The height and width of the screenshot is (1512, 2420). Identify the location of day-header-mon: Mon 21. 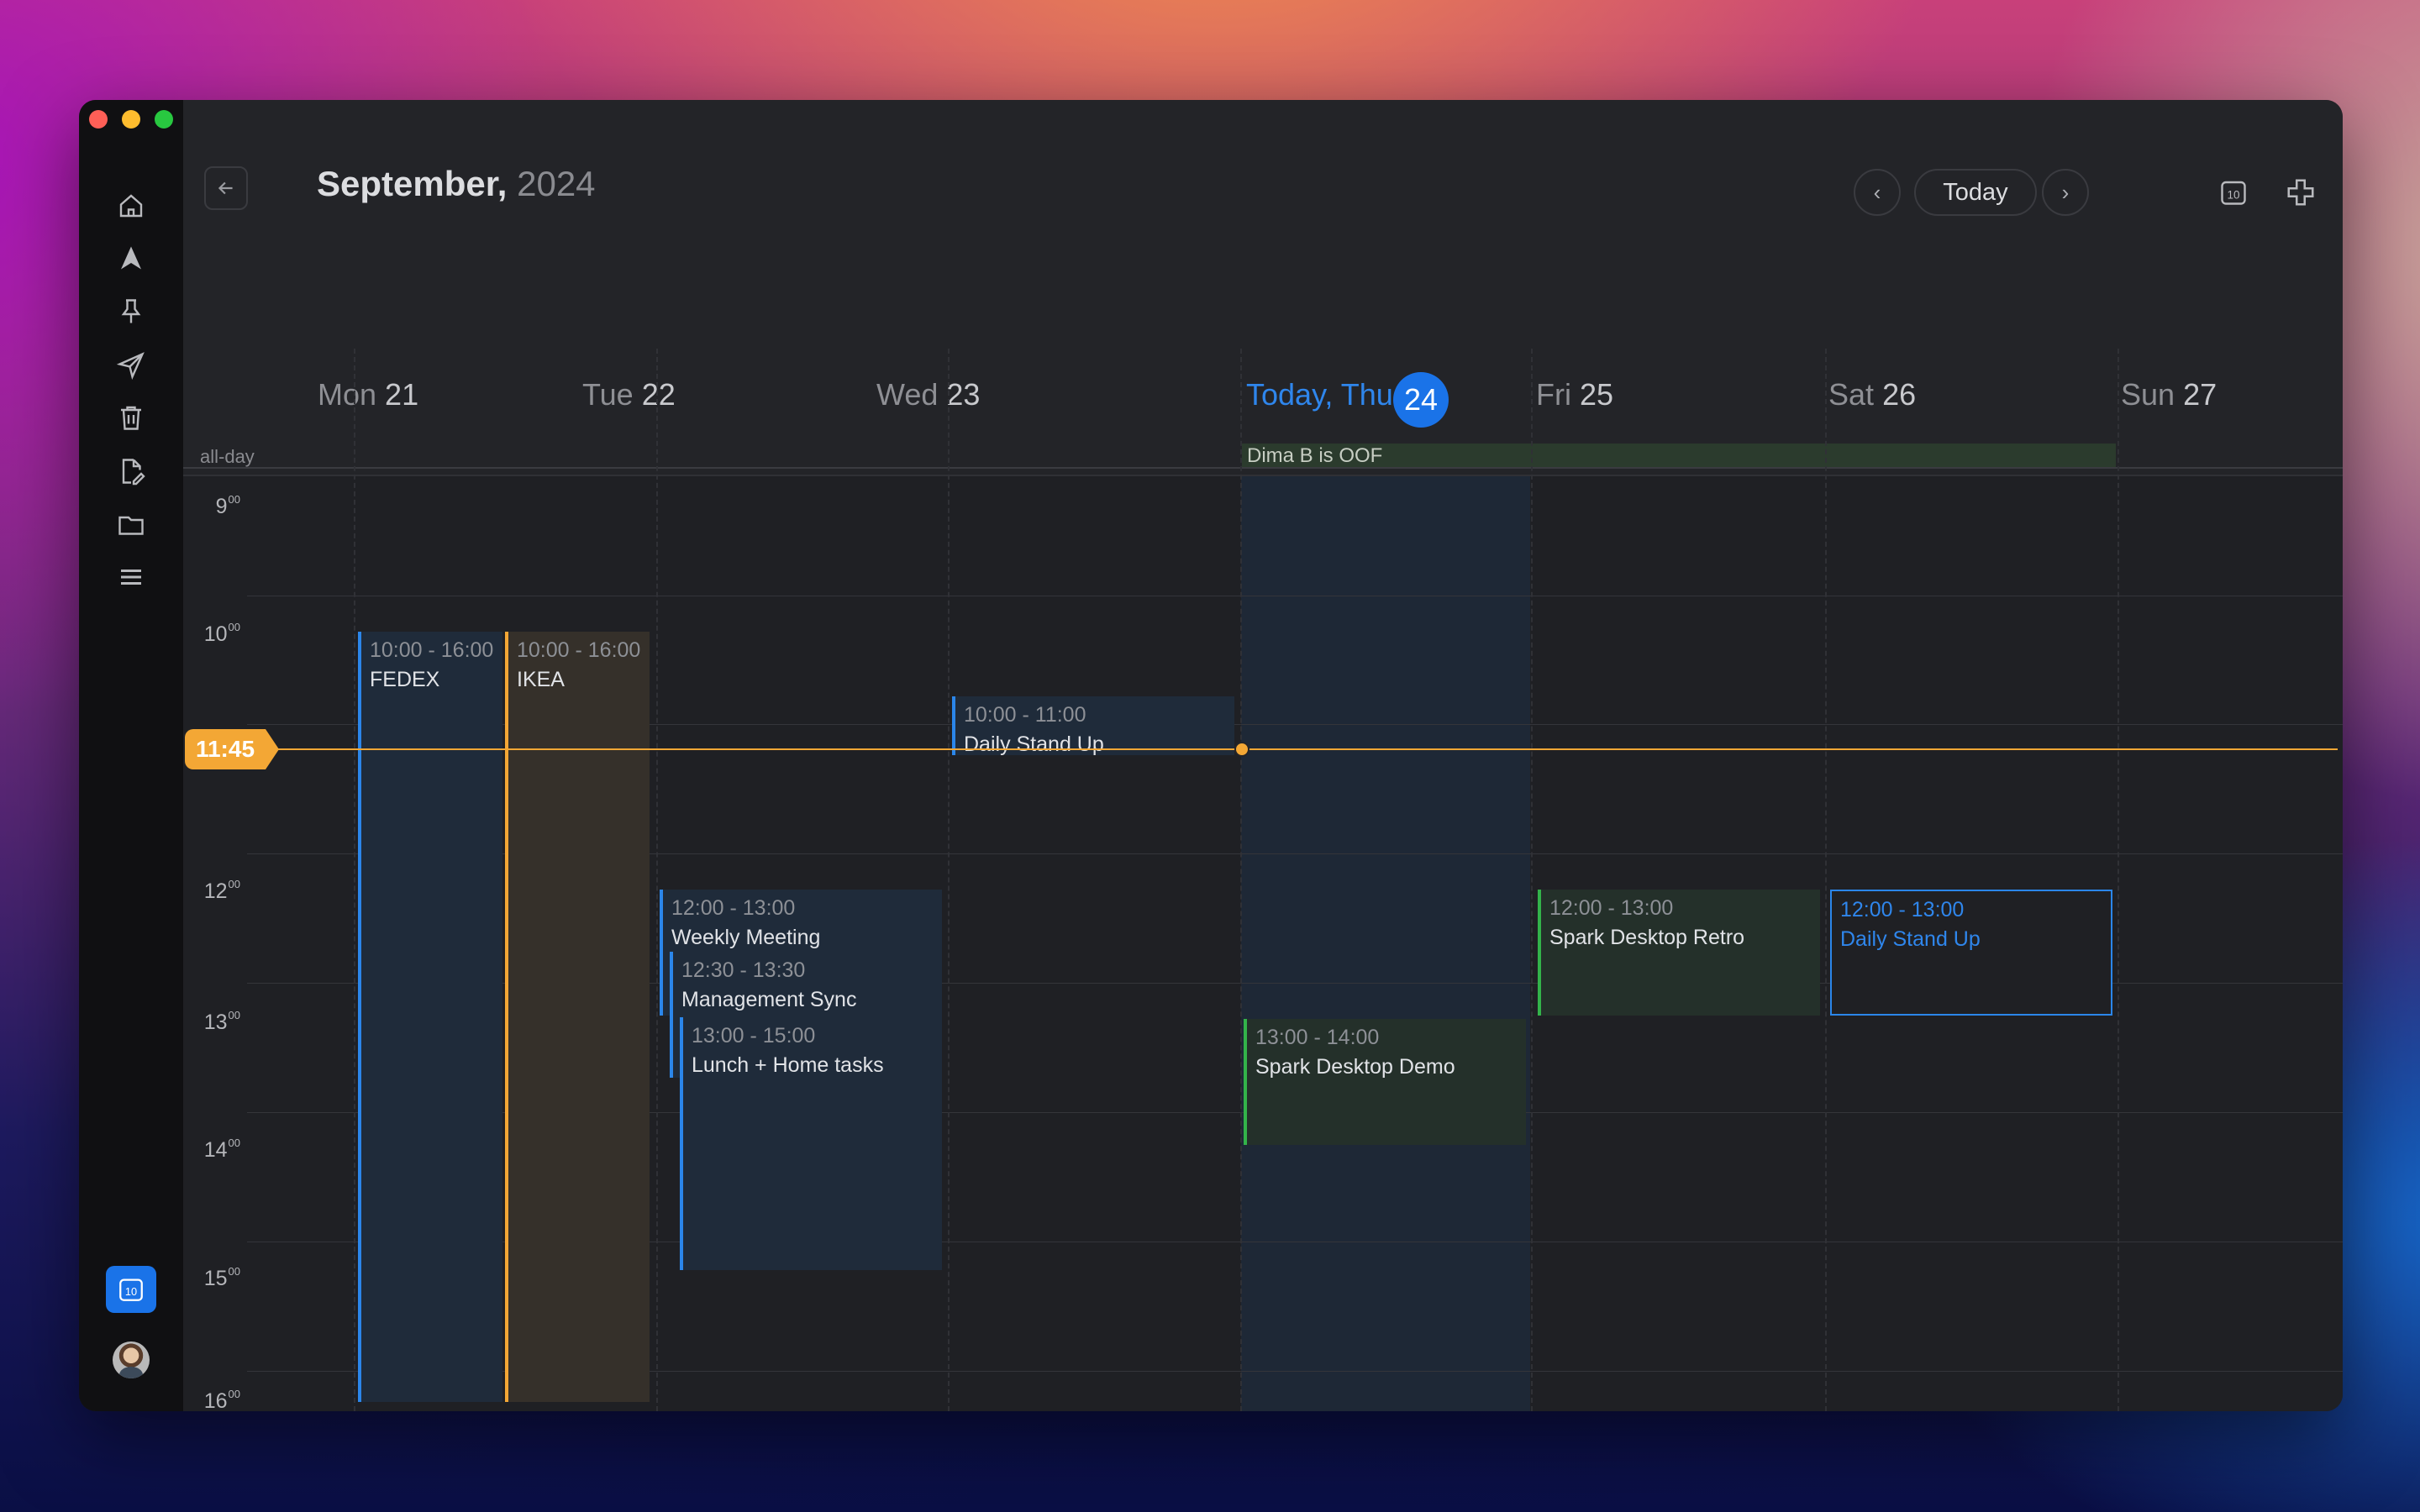
(368, 394).